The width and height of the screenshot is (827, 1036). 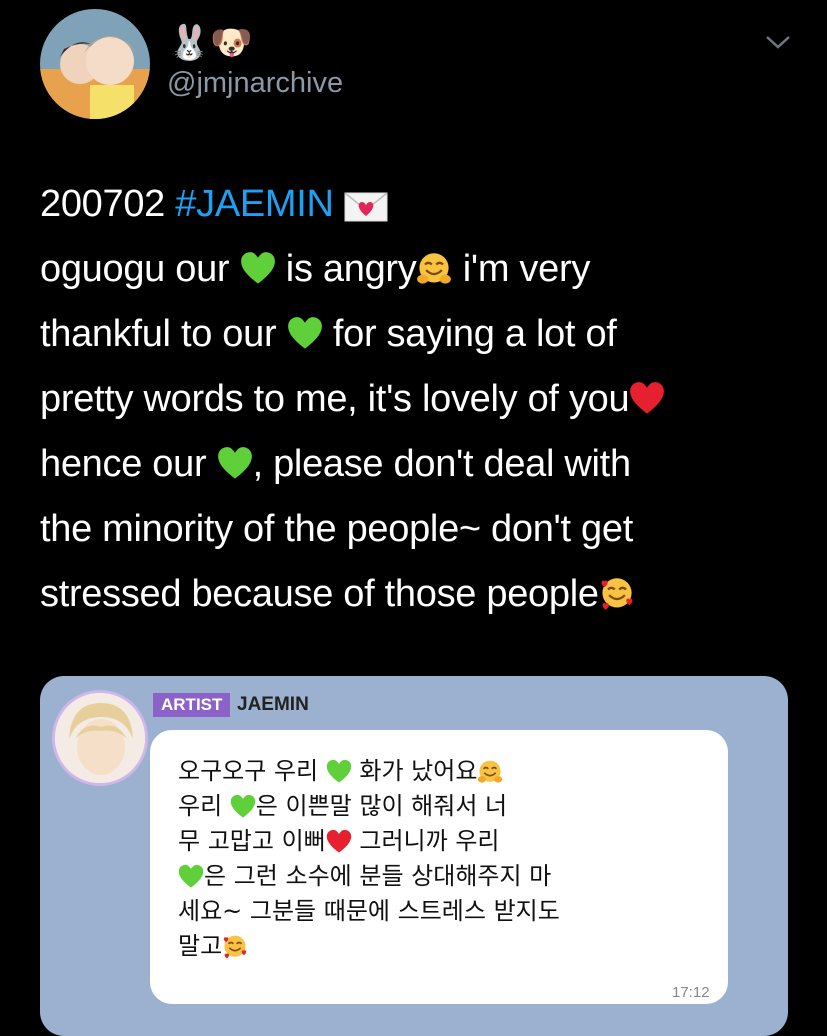 I want to click on text-line: pretty words to me, it's lovely of you, so click(x=420, y=399).